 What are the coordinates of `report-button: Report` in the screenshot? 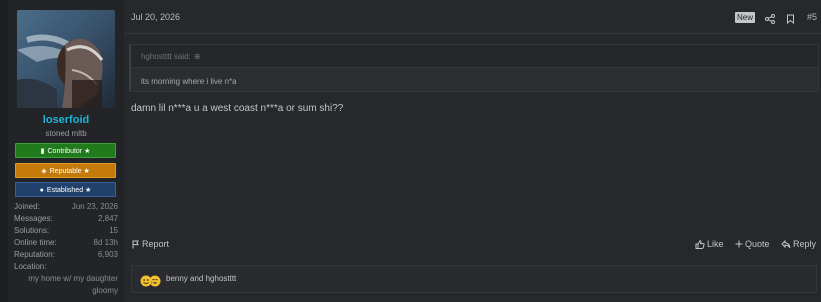 It's located at (150, 244).